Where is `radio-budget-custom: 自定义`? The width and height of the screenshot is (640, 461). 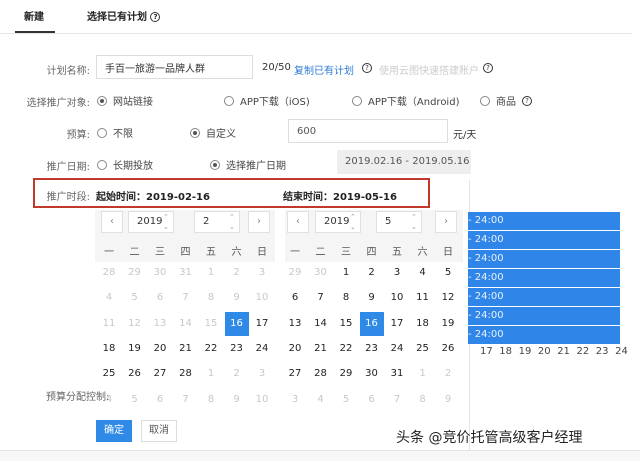
radio-budget-custom: 自定义 is located at coordinates (213, 132).